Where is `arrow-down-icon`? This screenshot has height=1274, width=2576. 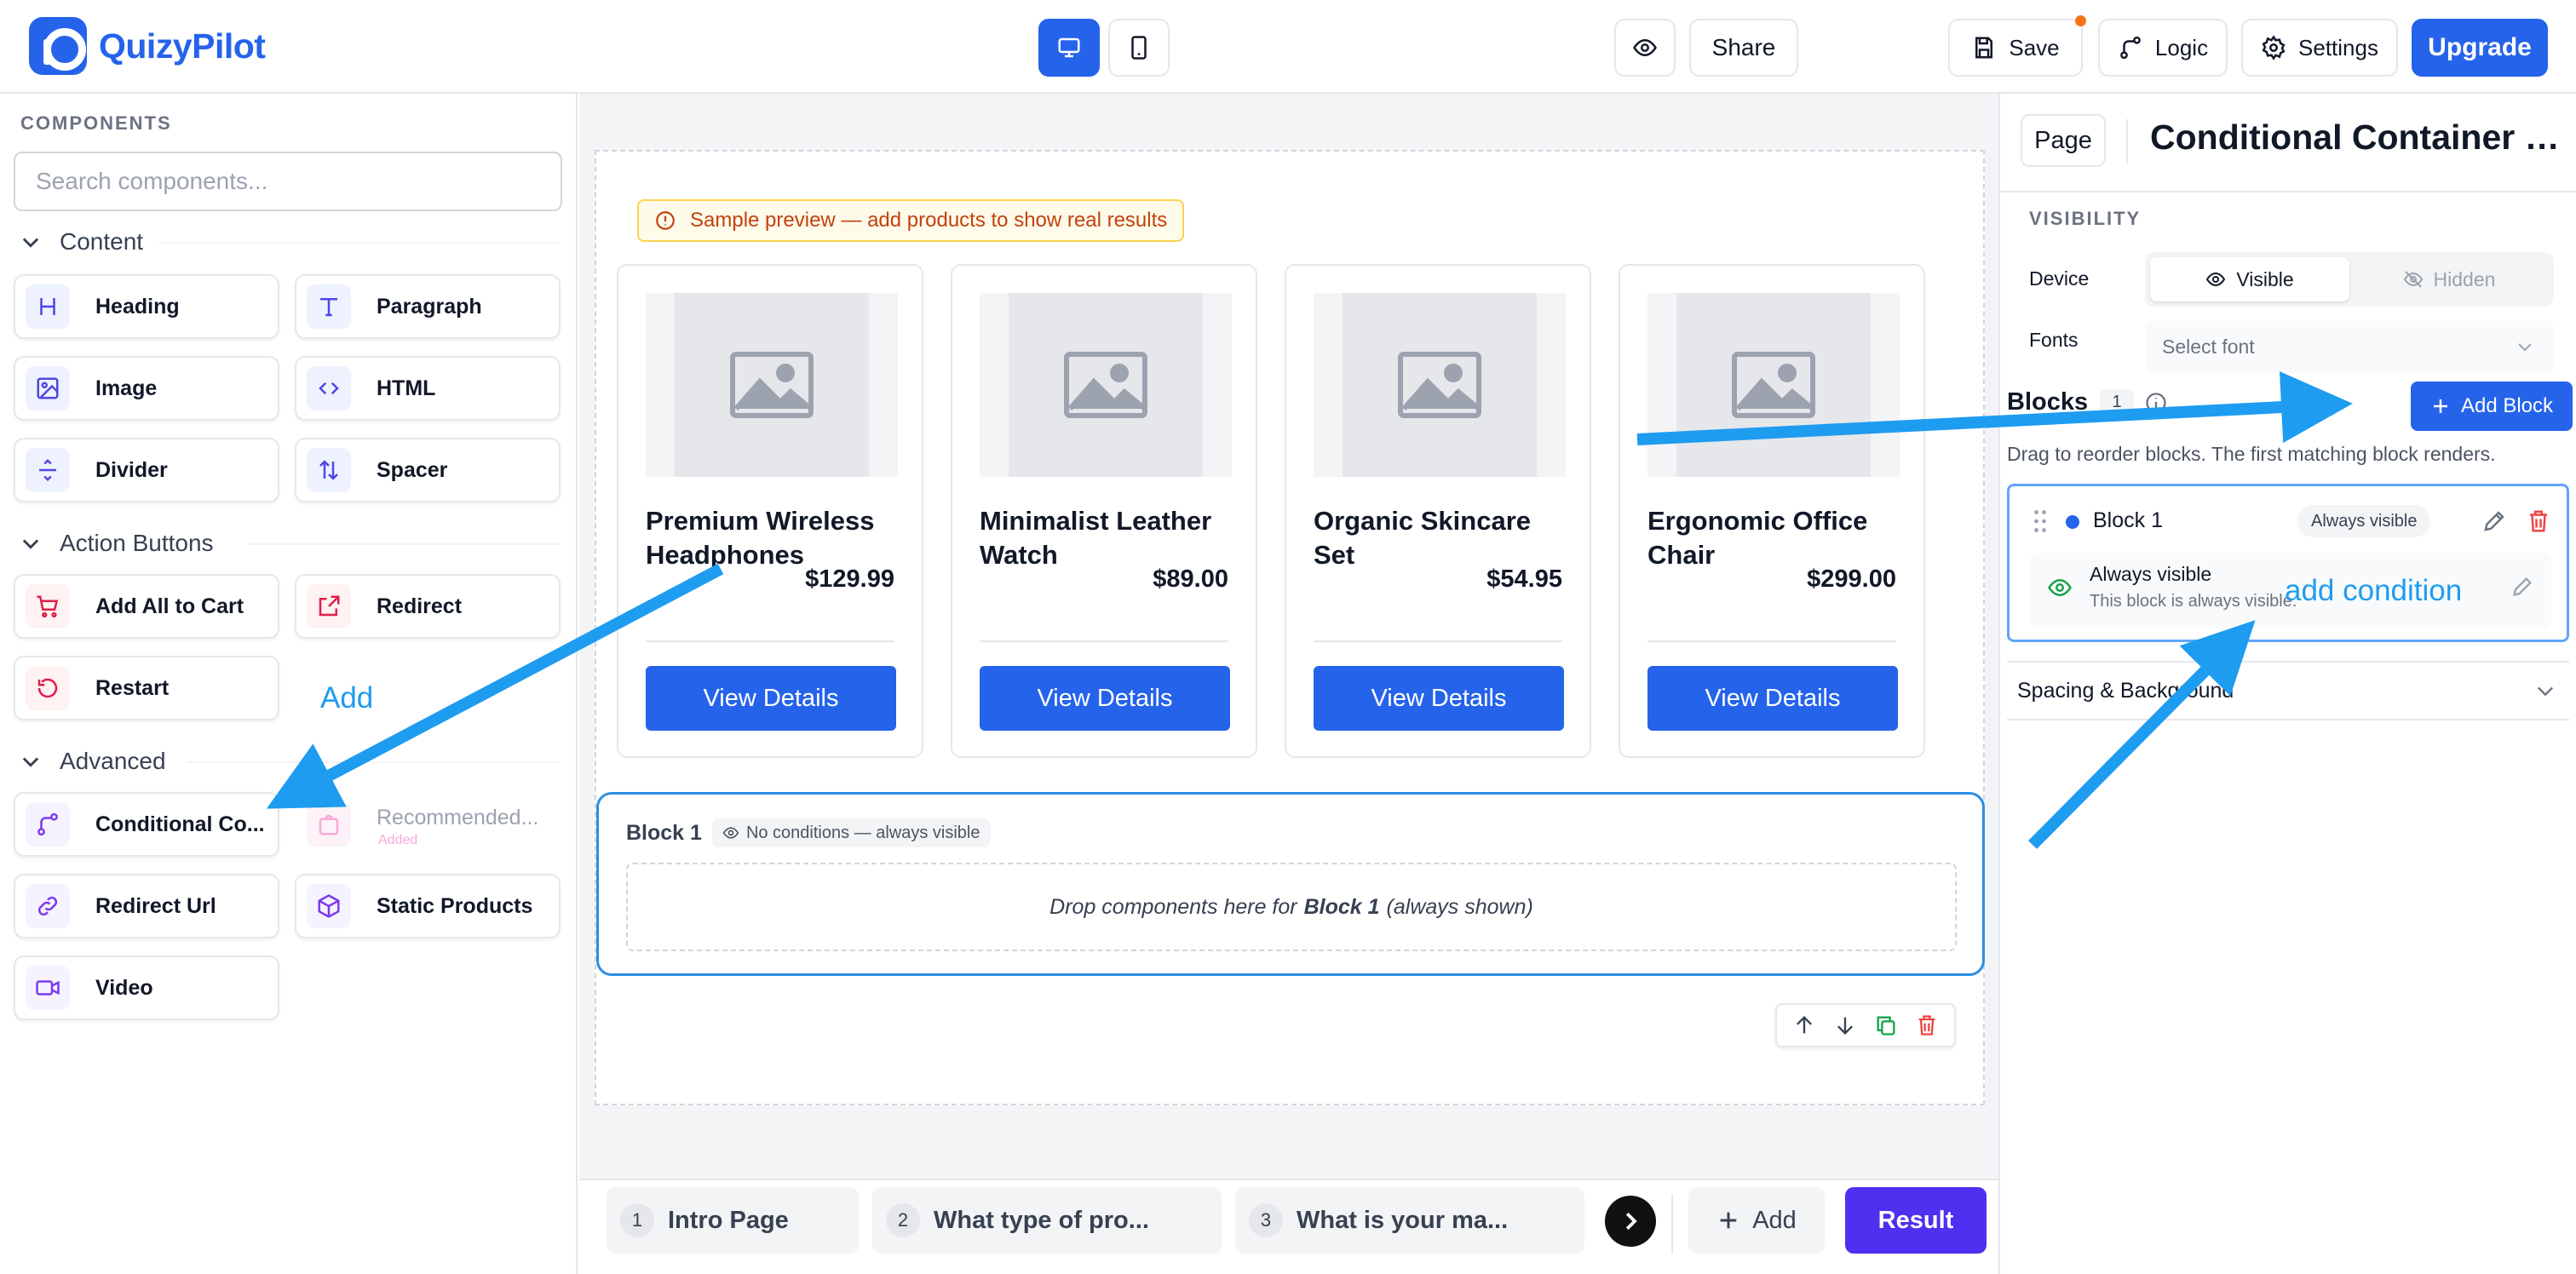
arrow-down-icon is located at coordinates (1845, 1026).